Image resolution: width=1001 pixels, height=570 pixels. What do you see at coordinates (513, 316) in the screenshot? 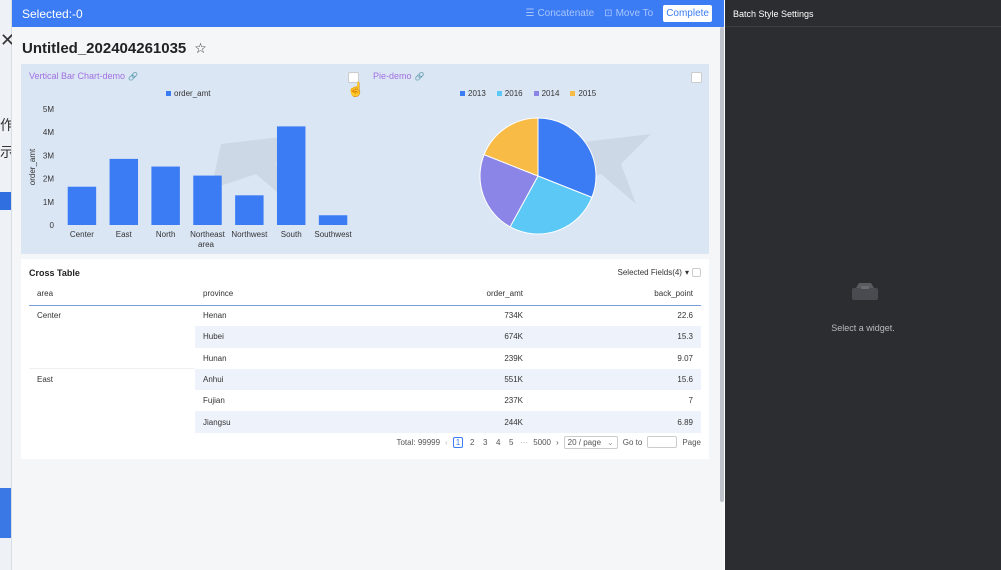
I see `order-amt-cell: 734K` at bounding box center [513, 316].